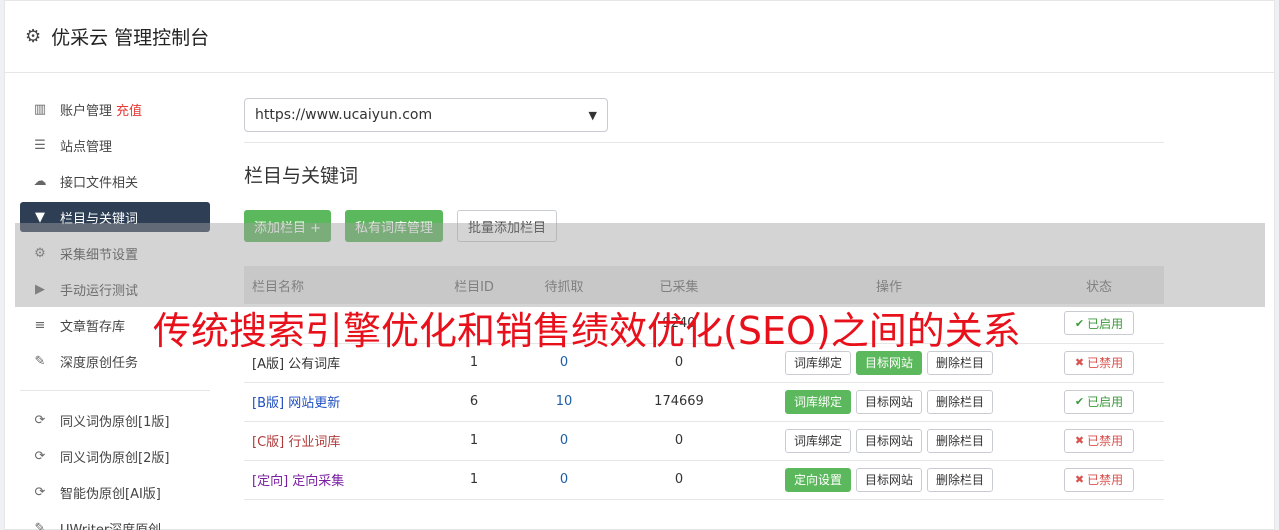 Image resolution: width=1279 pixels, height=530 pixels. Describe the element at coordinates (474, 401) in the screenshot. I see `column-id: 6` at that location.